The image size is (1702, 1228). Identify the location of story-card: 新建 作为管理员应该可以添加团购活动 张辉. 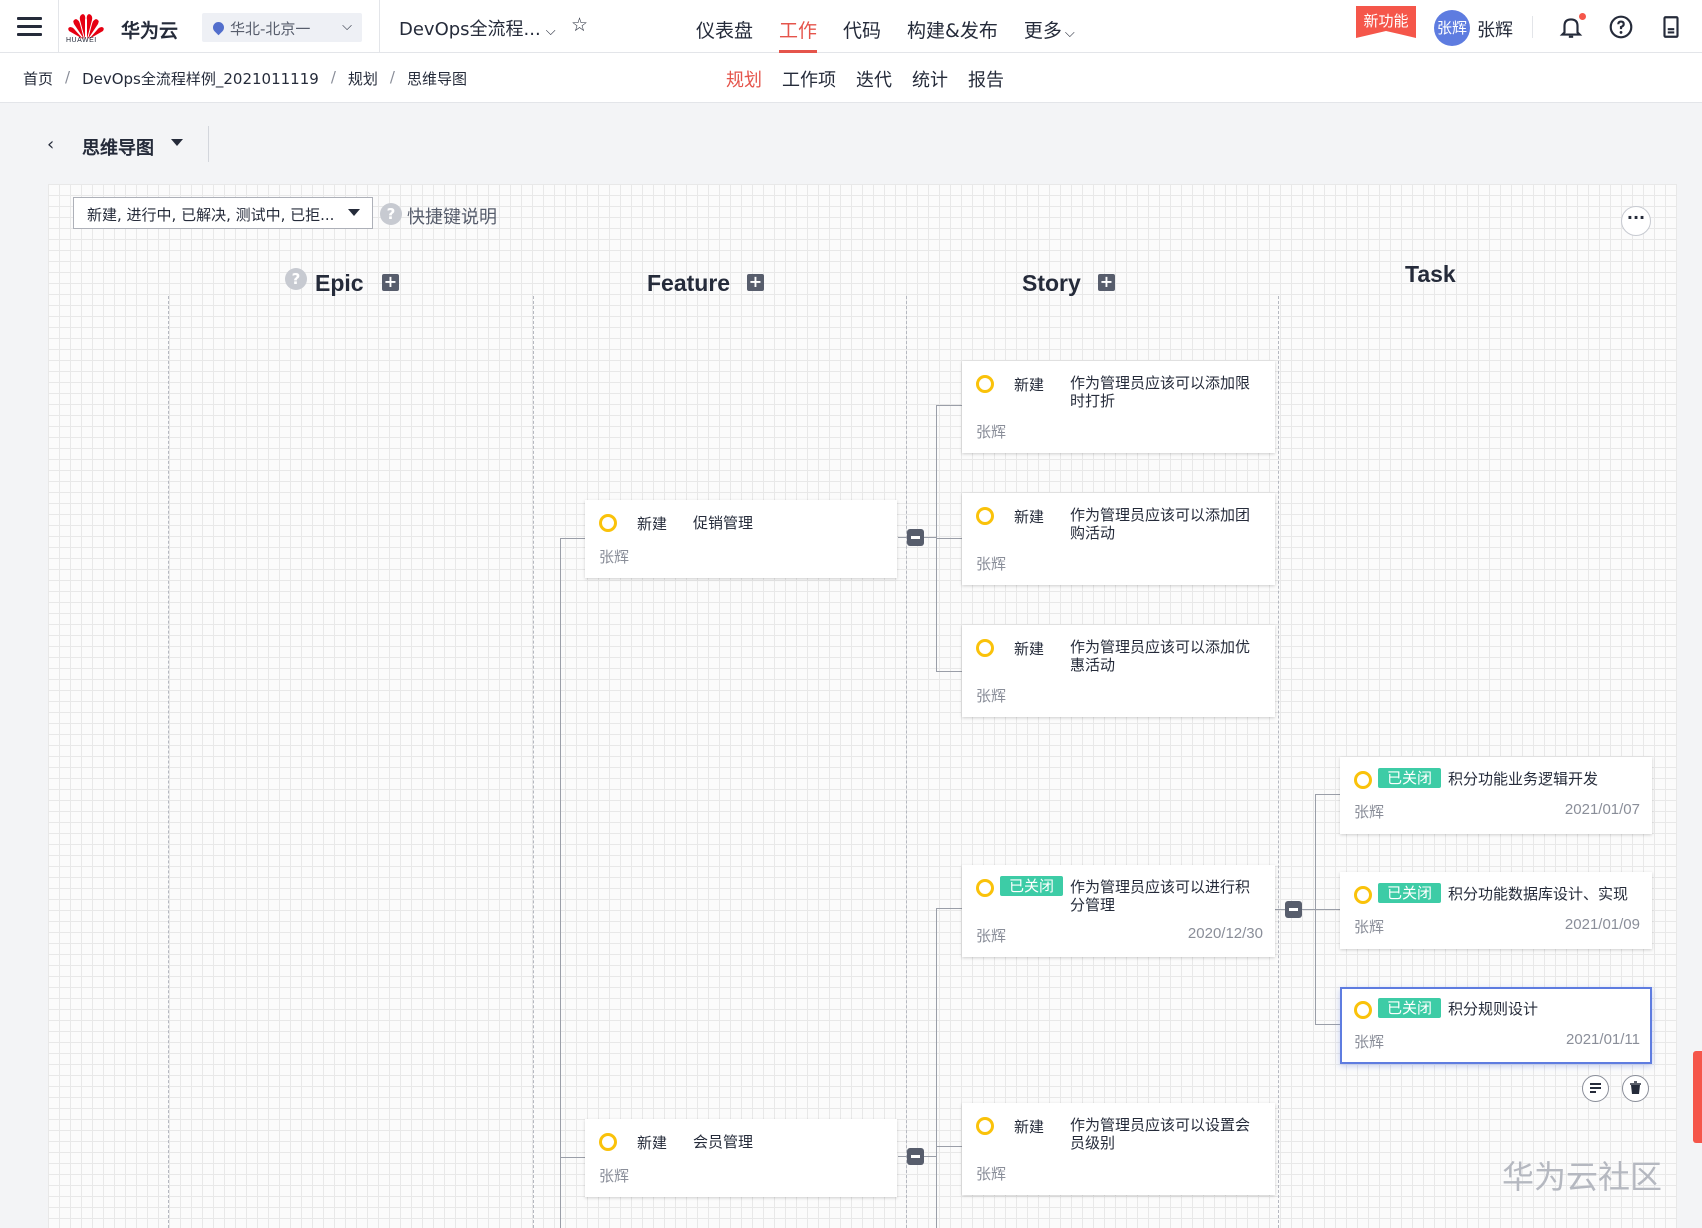
(1118, 539).